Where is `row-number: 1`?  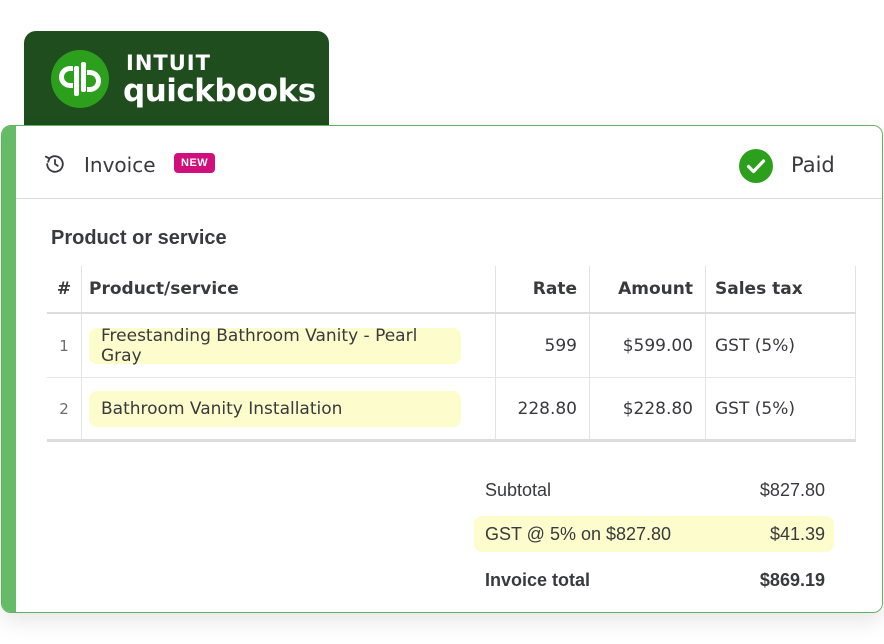
row-number: 1 is located at coordinates (64, 345).